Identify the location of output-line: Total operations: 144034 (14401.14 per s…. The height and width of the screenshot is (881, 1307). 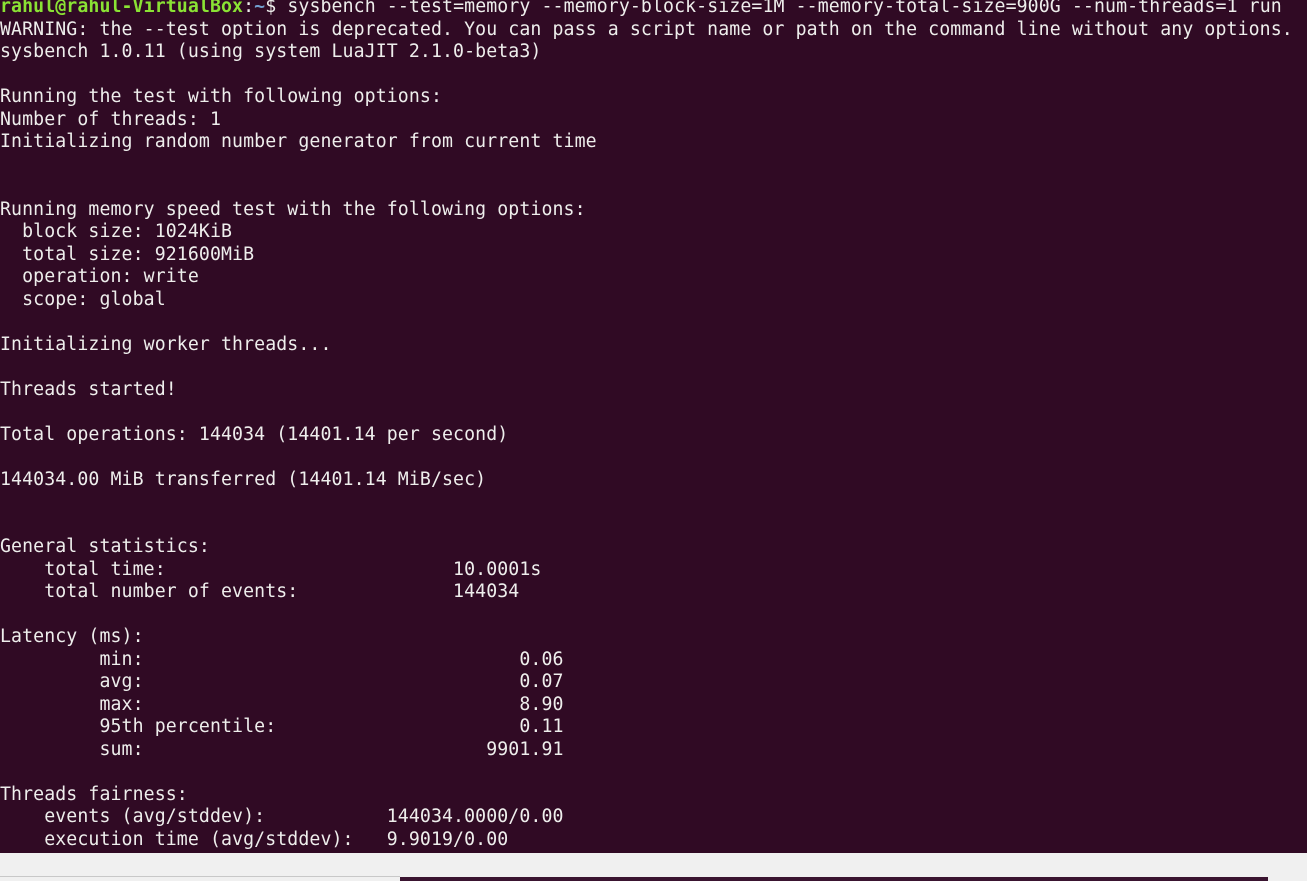
(254, 434).